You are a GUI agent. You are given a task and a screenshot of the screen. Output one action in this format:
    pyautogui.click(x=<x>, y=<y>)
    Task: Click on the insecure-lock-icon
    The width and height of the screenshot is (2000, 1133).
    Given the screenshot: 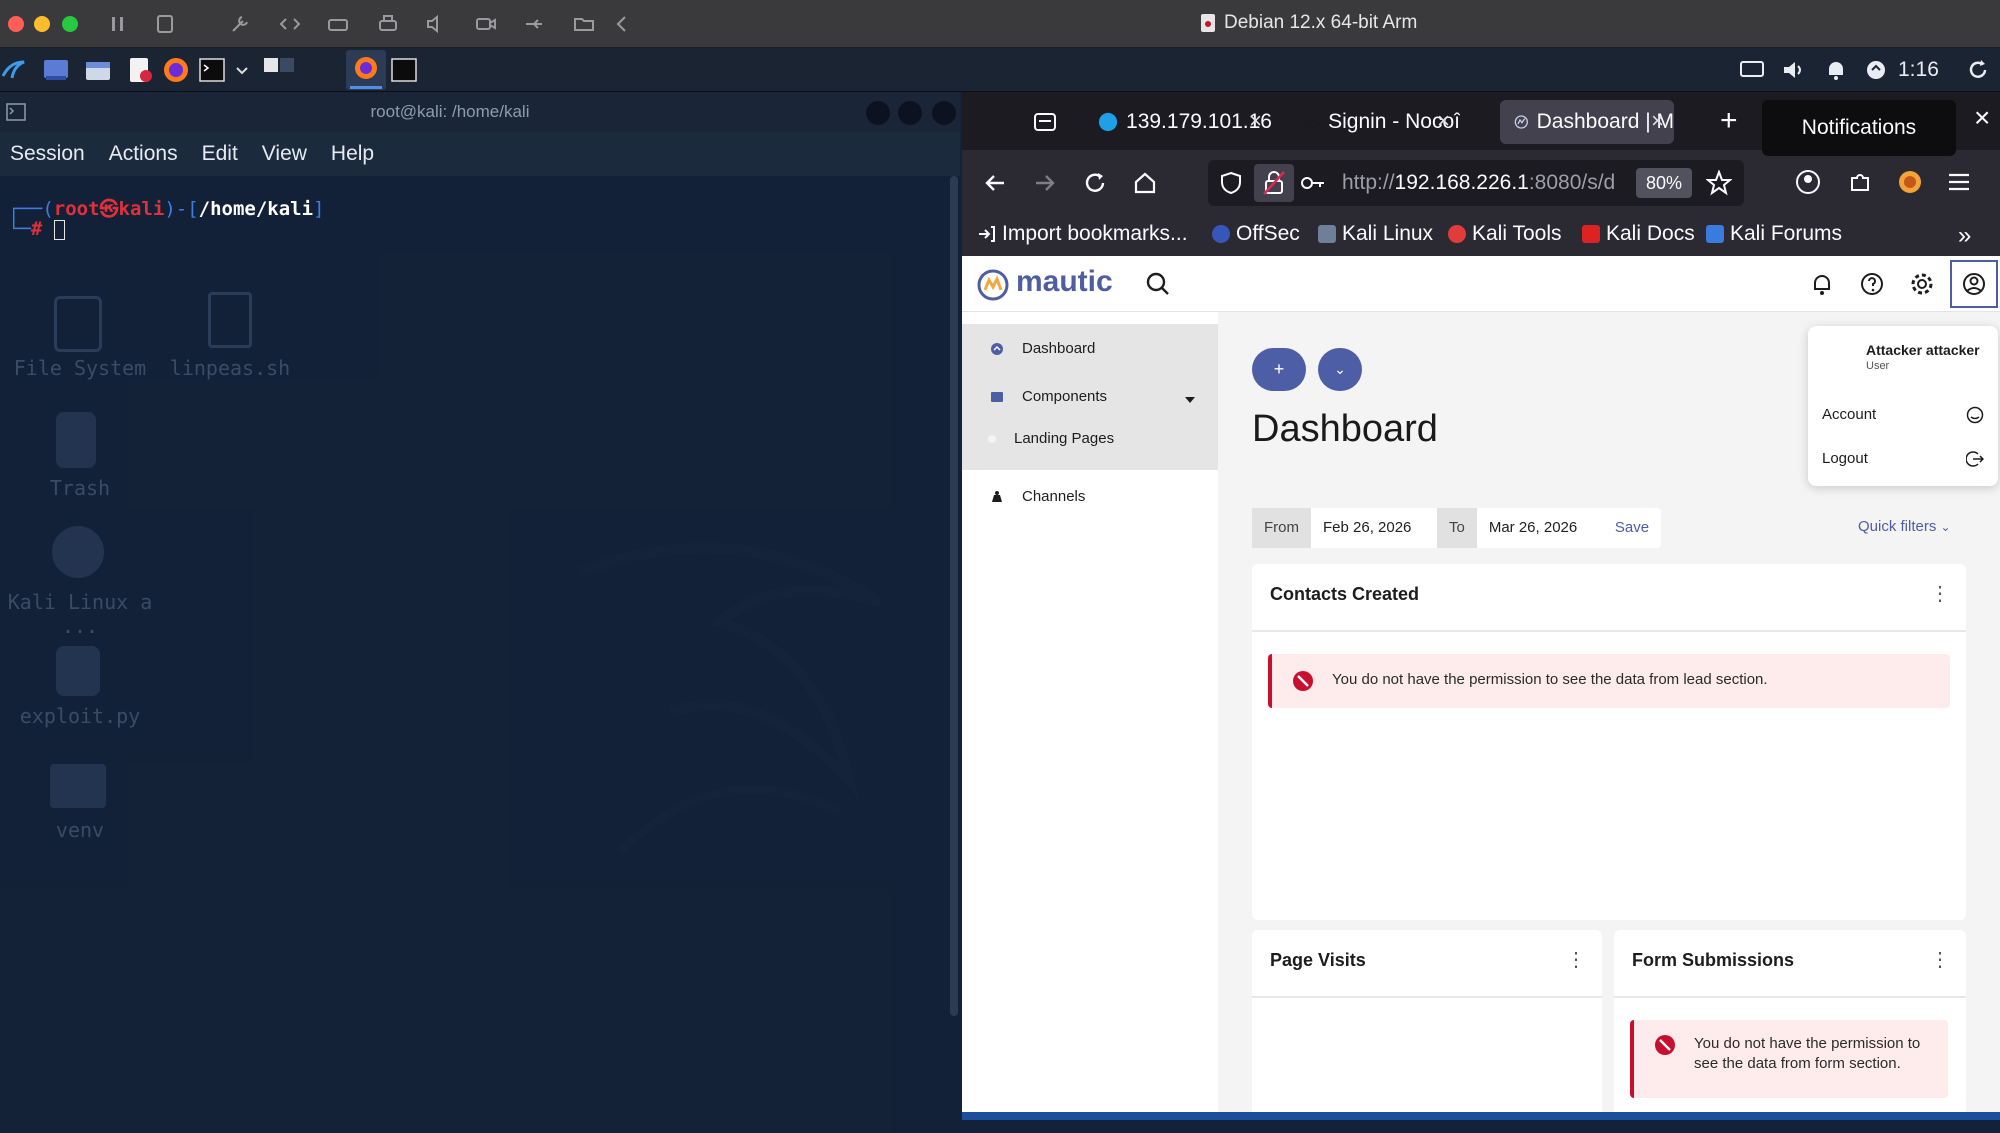 What is the action you would take?
    pyautogui.click(x=1274, y=183)
    